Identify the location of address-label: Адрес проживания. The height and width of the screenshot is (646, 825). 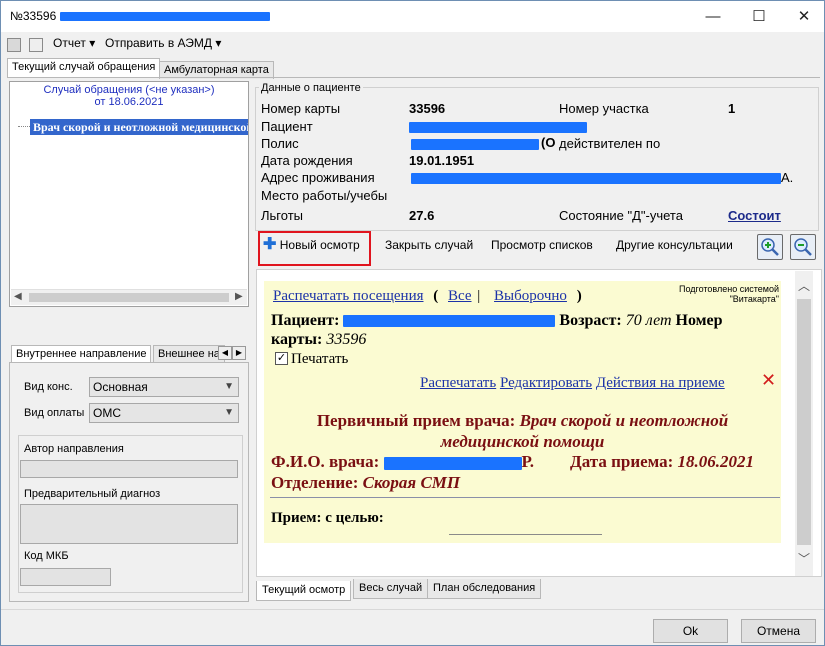
(318, 177).